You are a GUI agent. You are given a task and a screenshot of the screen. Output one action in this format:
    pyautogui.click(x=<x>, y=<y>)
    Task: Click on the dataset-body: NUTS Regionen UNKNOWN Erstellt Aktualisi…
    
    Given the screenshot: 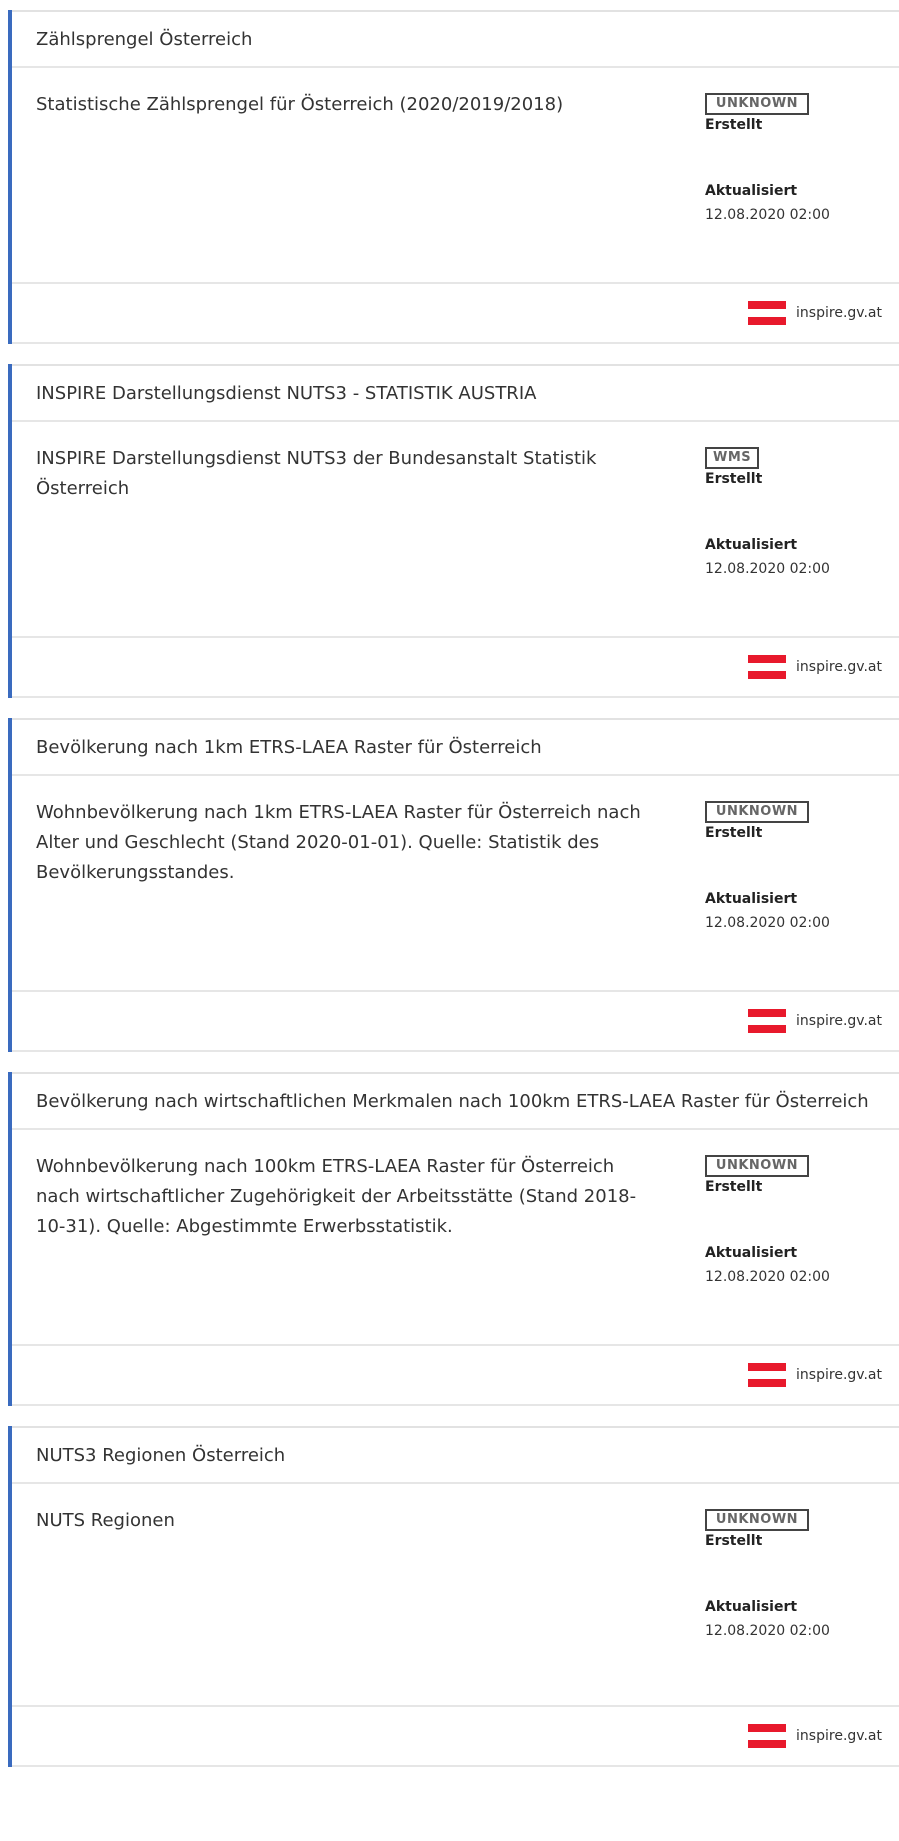 What is the action you would take?
    pyautogui.click(x=455, y=1595)
    